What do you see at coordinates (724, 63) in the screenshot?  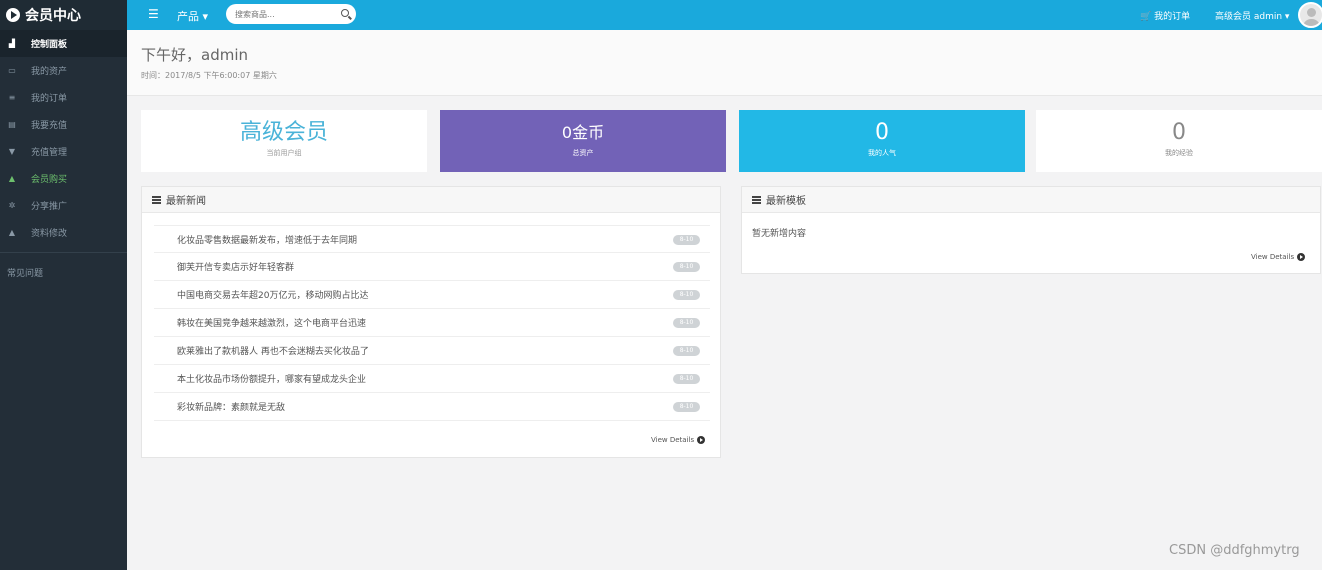 I see `page-header: 下午好，admin 时间：2017/8/5 下午6:00:07 星期六` at bounding box center [724, 63].